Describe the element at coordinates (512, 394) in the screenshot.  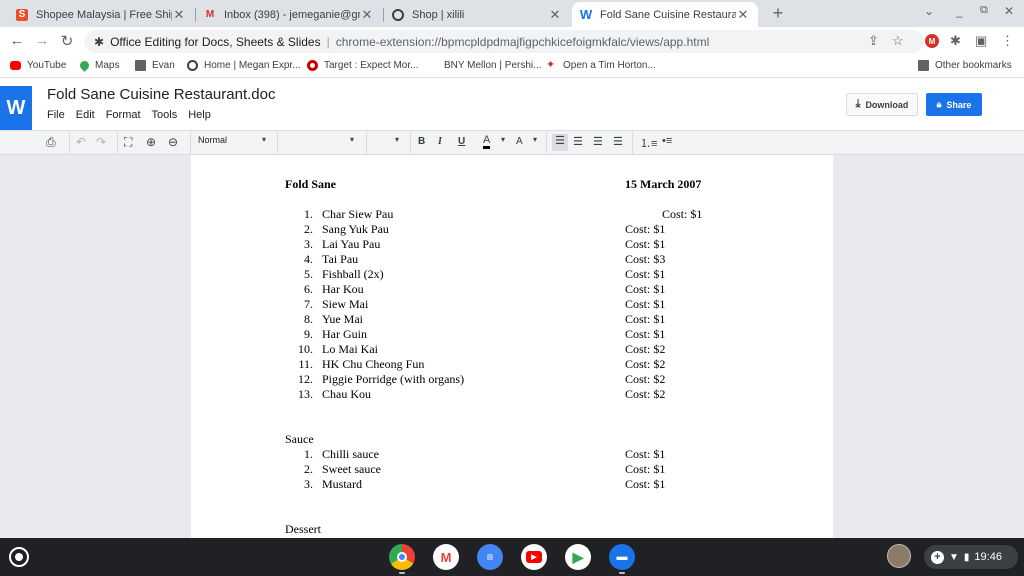
I see `list-item: 13. Chau Kou Cost: $2` at that location.